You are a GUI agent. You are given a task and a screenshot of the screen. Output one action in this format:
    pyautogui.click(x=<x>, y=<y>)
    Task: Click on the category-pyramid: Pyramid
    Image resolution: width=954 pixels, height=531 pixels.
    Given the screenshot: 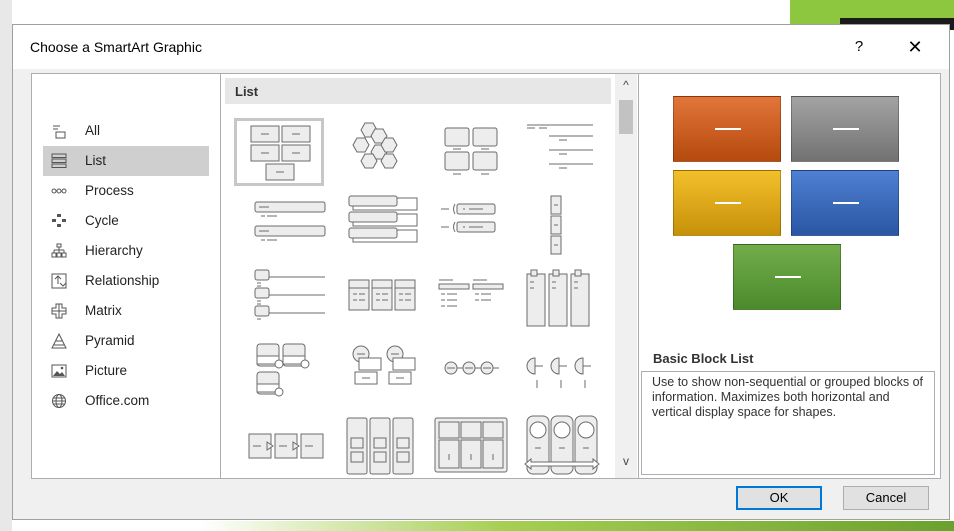 What is the action you would take?
    pyautogui.click(x=126, y=341)
    